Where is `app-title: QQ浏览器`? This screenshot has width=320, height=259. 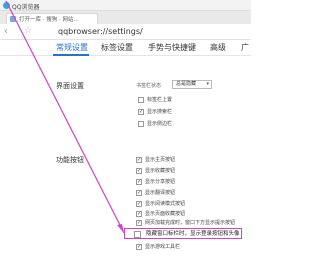 app-title: QQ浏览器 is located at coordinates (26, 7).